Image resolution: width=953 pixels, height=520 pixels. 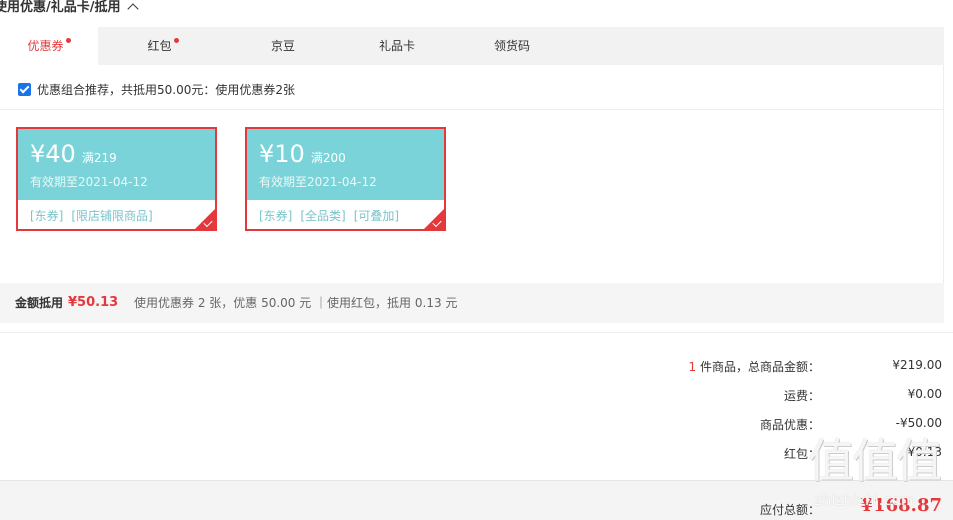 What do you see at coordinates (789, 425) in the screenshot?
I see `discount-label: 商品优惠：` at bounding box center [789, 425].